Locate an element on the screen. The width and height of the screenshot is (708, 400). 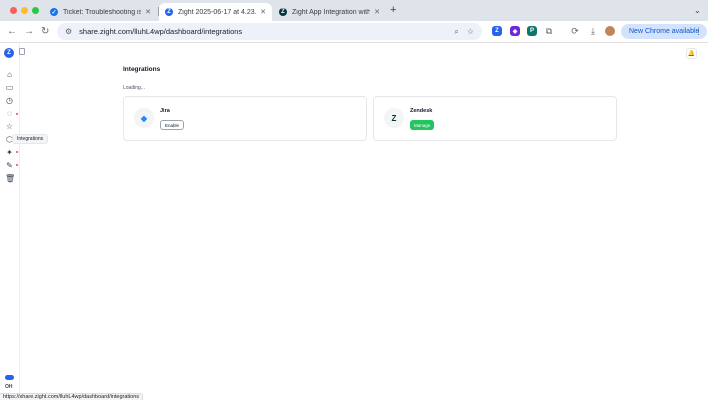
comment-icon: ◌ is located at coordinates (9, 113).